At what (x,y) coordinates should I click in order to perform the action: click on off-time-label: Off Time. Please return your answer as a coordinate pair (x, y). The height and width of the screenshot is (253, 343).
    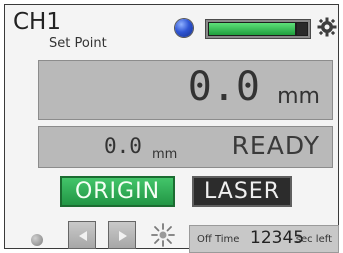
    Looking at the image, I should click on (218, 239).